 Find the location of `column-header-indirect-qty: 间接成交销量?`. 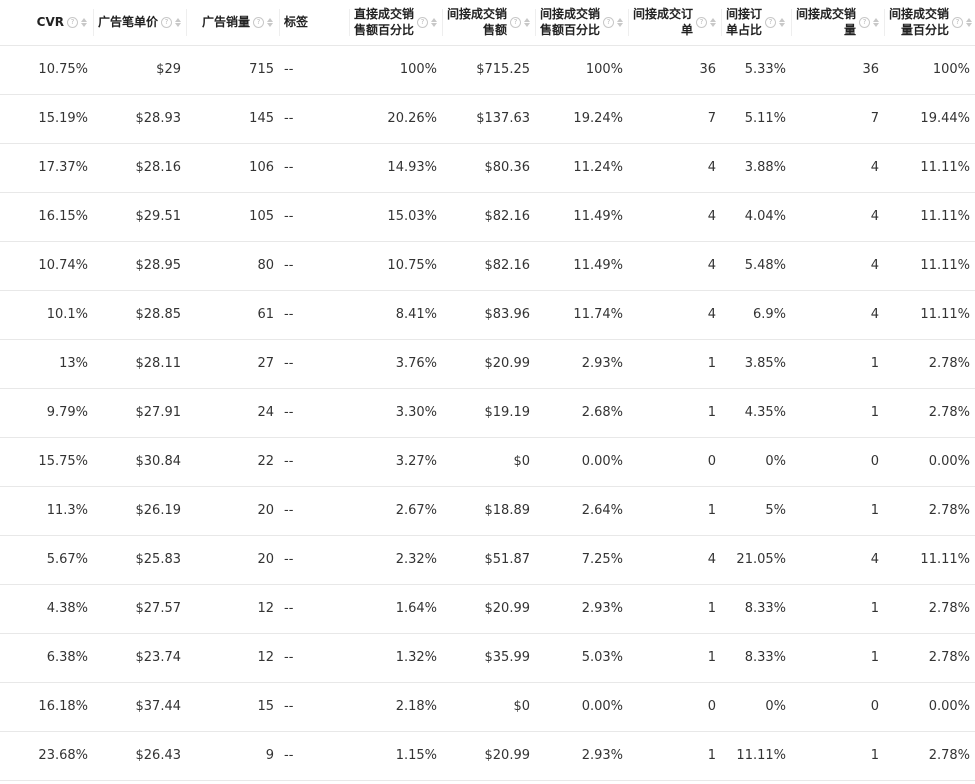

column-header-indirect-qty: 间接成交销量? is located at coordinates (837, 23).